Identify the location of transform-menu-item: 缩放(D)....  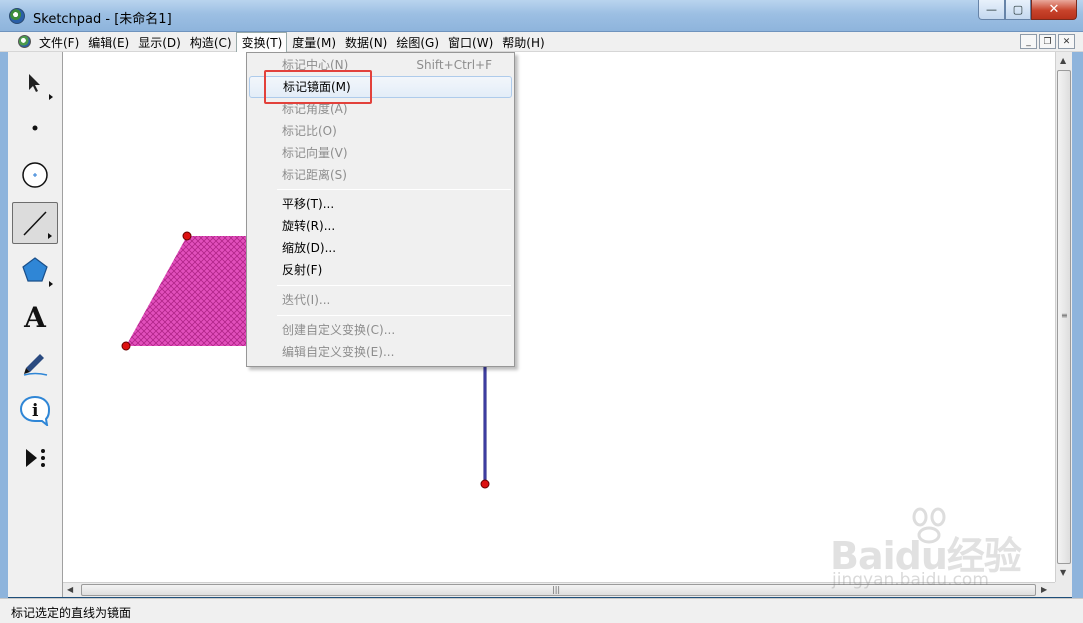
(380, 248).